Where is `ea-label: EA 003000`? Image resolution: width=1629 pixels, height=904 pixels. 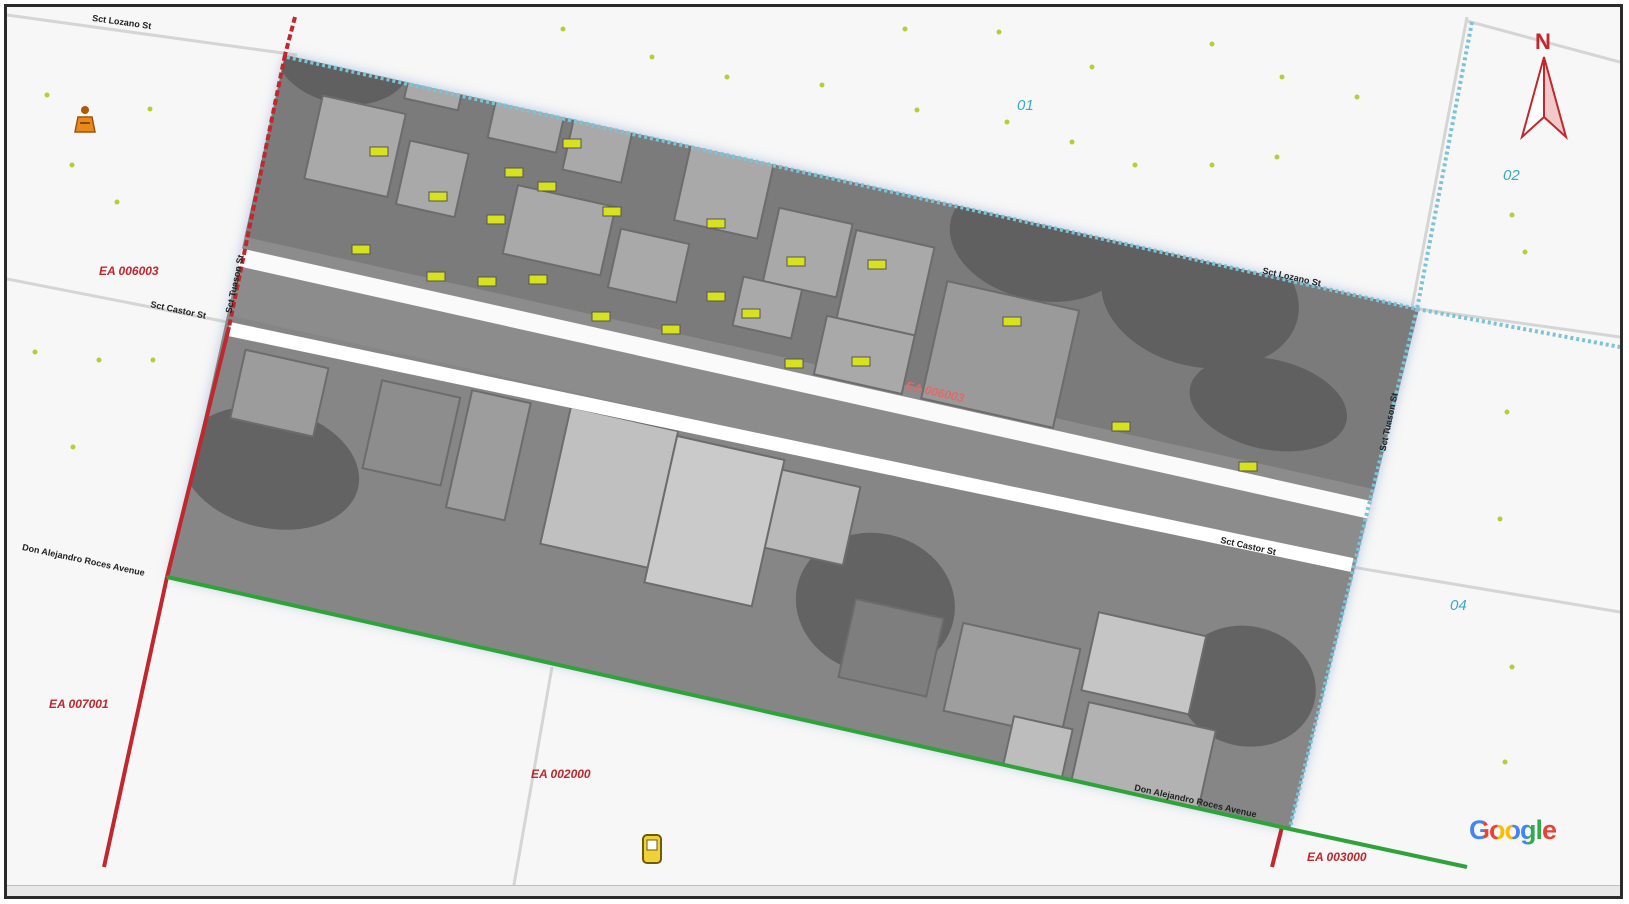 ea-label: EA 003000 is located at coordinates (1337, 857).